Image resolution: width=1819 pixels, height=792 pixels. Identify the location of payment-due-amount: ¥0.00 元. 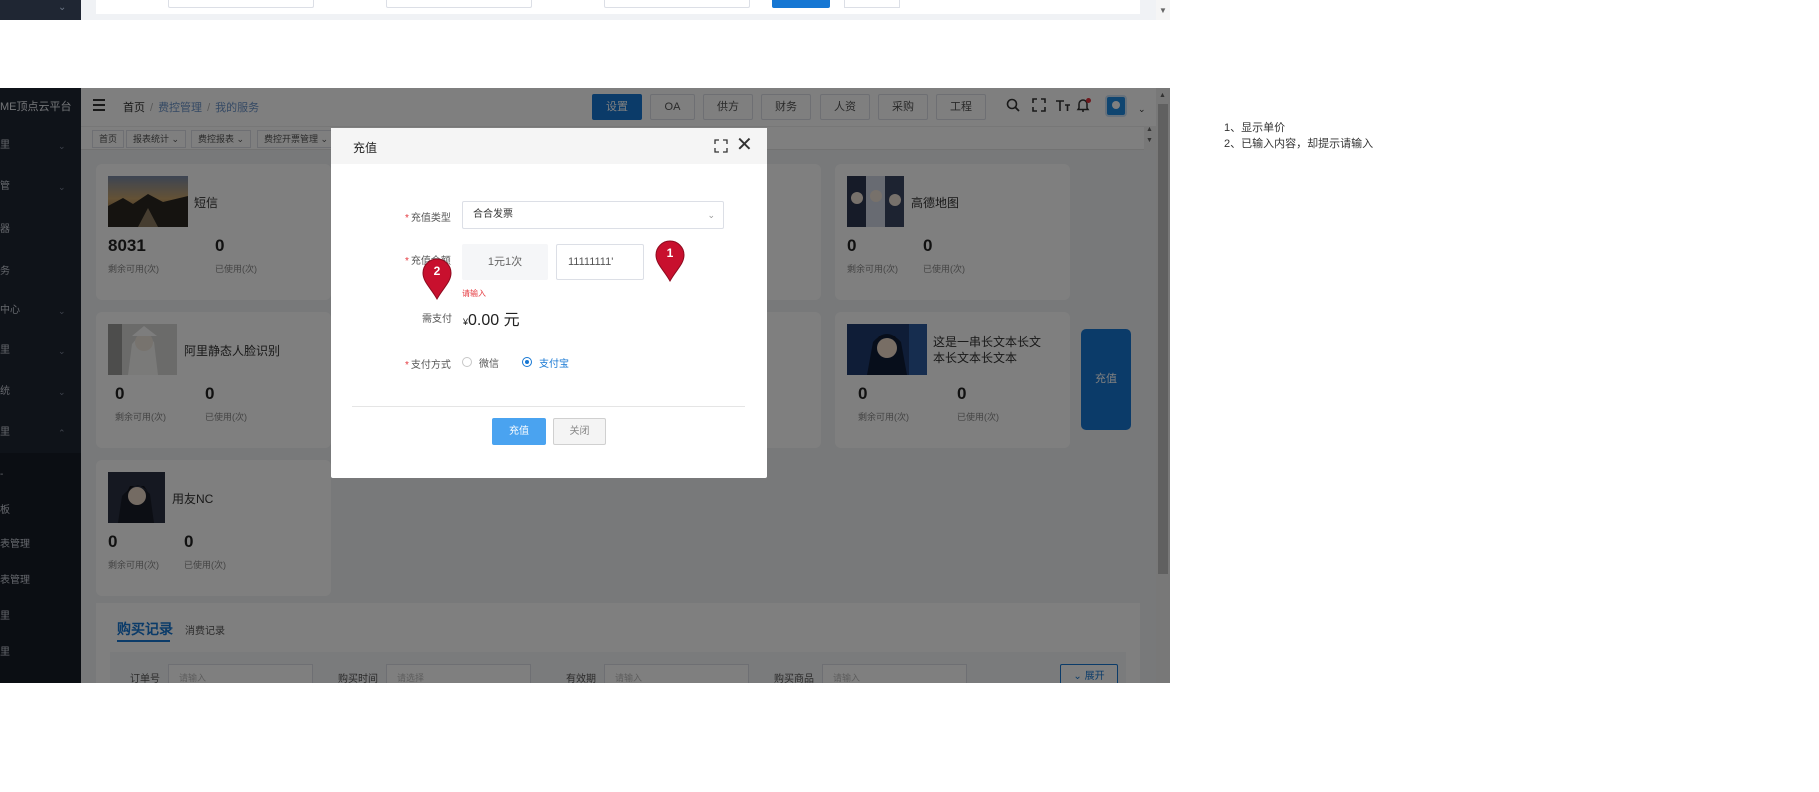
(491, 318).